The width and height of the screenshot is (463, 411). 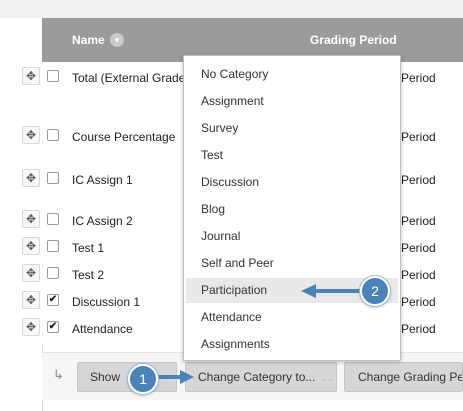 I want to click on menu-item-journal: Journal, so click(x=292, y=236).